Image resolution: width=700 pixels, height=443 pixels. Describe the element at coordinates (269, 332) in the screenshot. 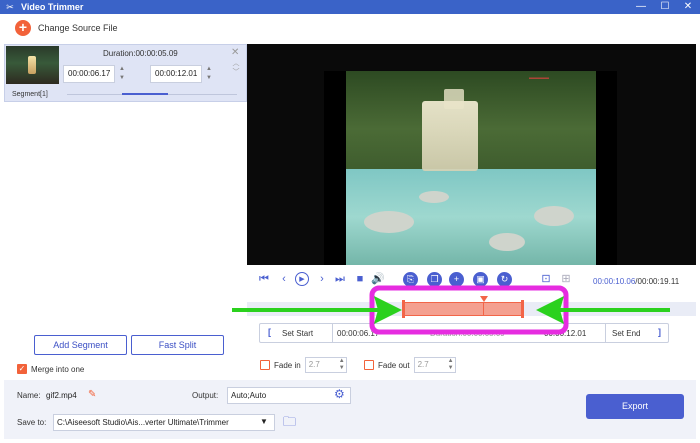

I see `bracket-start-icon: [` at that location.